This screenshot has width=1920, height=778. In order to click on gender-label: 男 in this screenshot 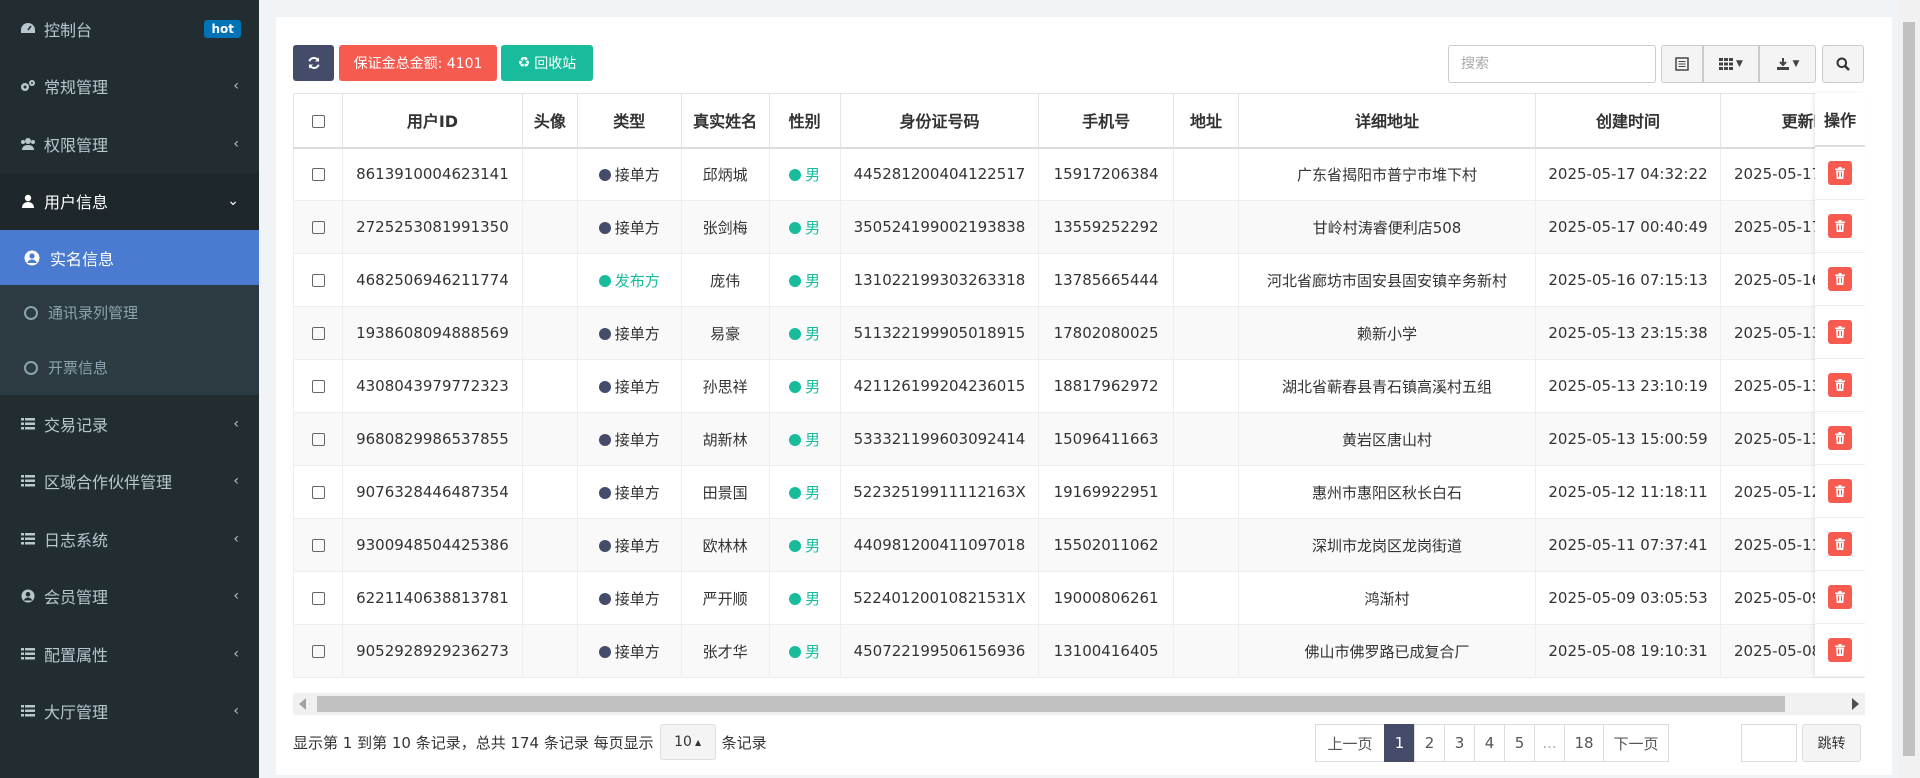, I will do `click(813, 280)`.